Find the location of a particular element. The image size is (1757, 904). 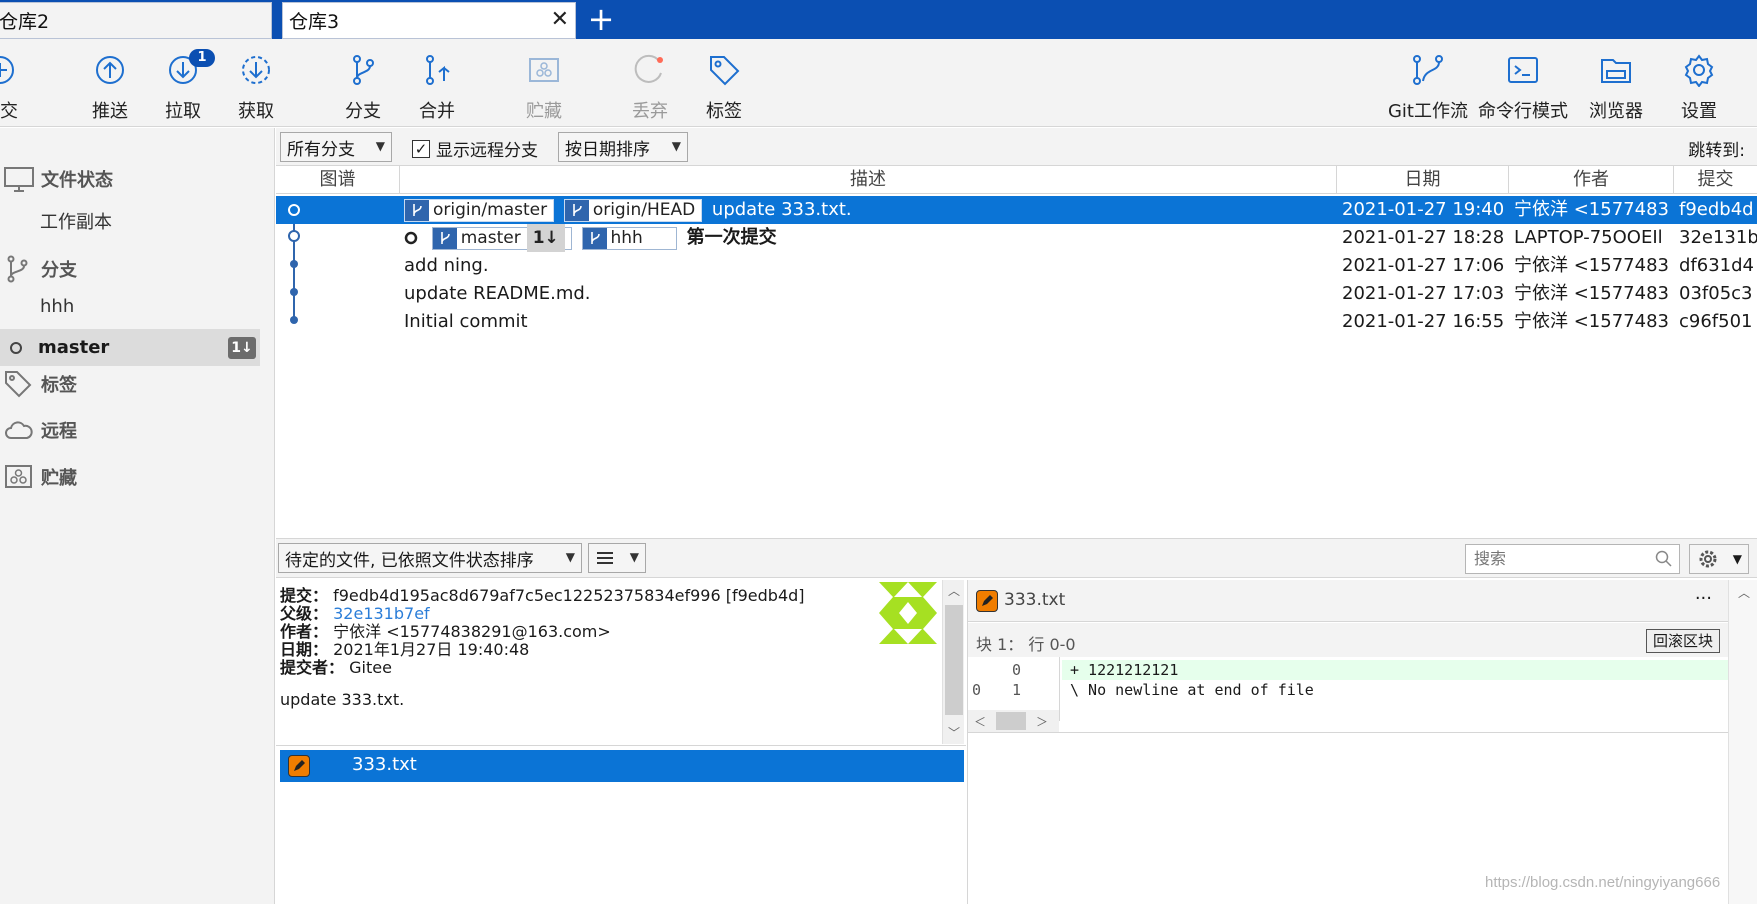

scroll-right-icon: ＞ is located at coordinates (1042, 721).